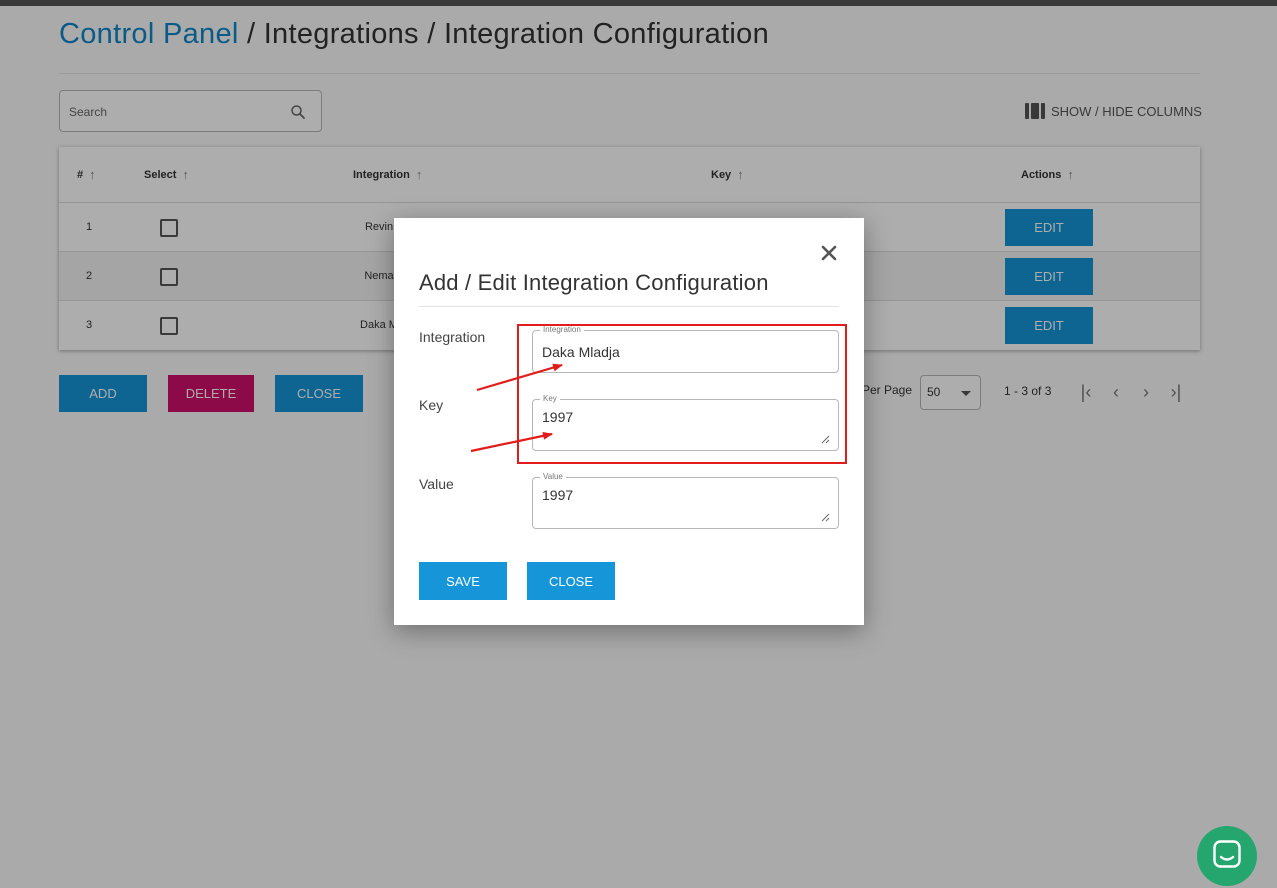 The image size is (1277, 888). What do you see at coordinates (553, 477) in the screenshot?
I see `value-field-legend: Value` at bounding box center [553, 477].